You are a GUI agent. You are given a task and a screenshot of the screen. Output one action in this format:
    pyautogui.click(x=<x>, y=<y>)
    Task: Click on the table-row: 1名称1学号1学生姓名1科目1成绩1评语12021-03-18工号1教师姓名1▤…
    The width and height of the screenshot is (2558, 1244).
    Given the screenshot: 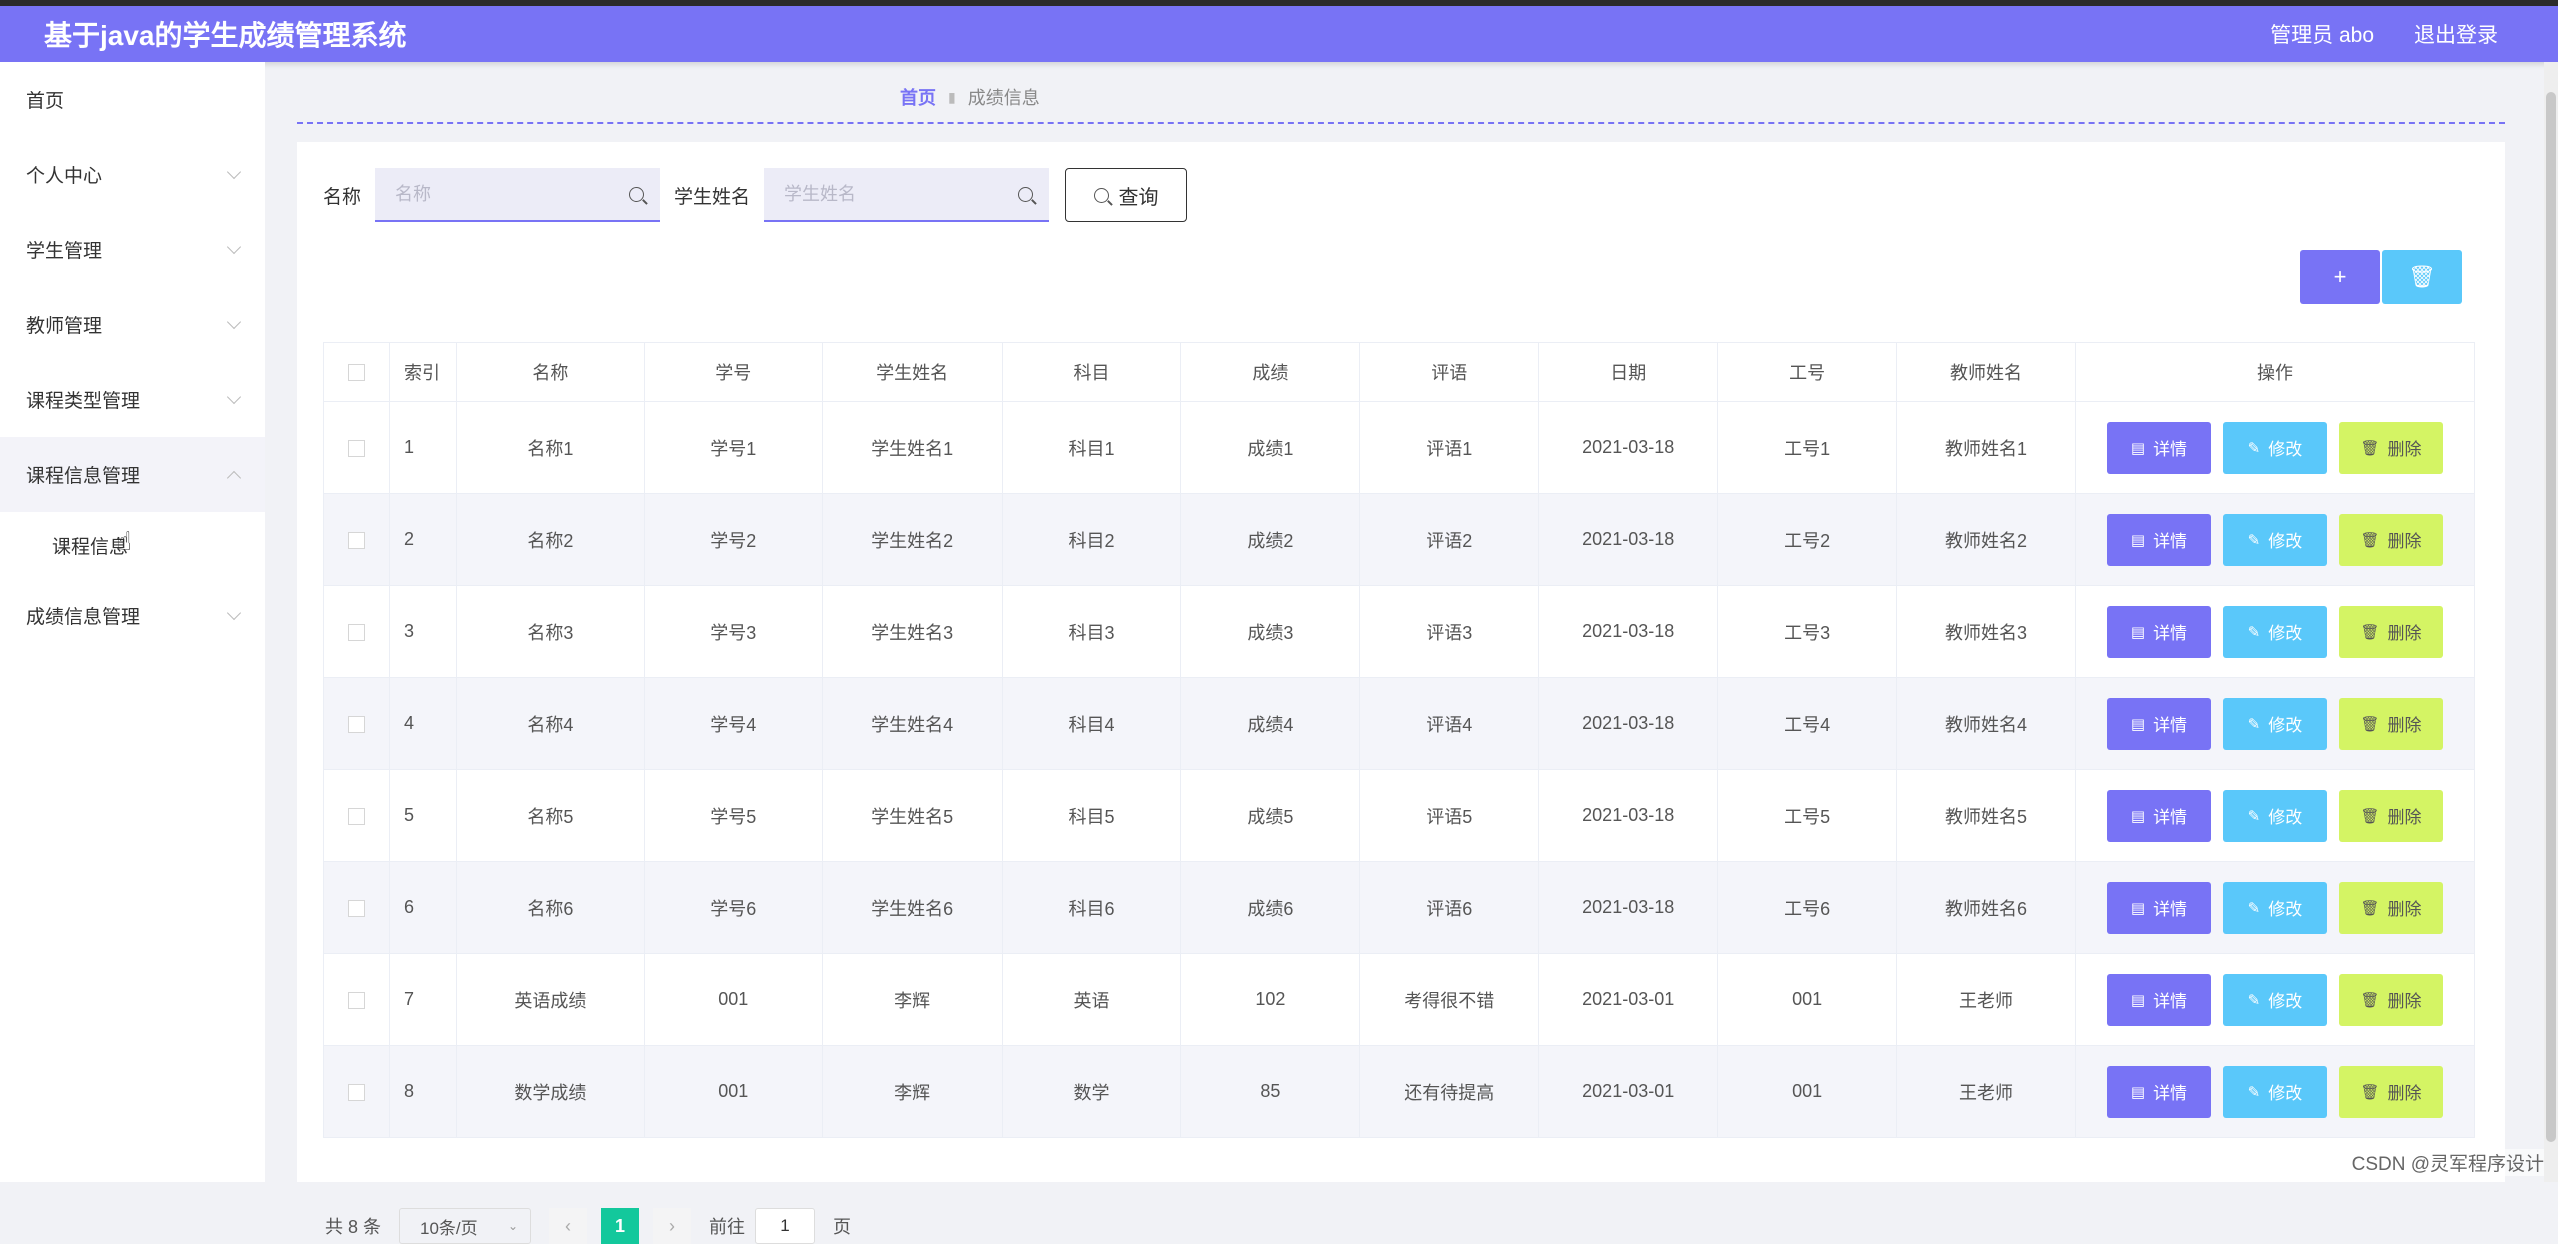 What is the action you would take?
    pyautogui.click(x=1399, y=448)
    